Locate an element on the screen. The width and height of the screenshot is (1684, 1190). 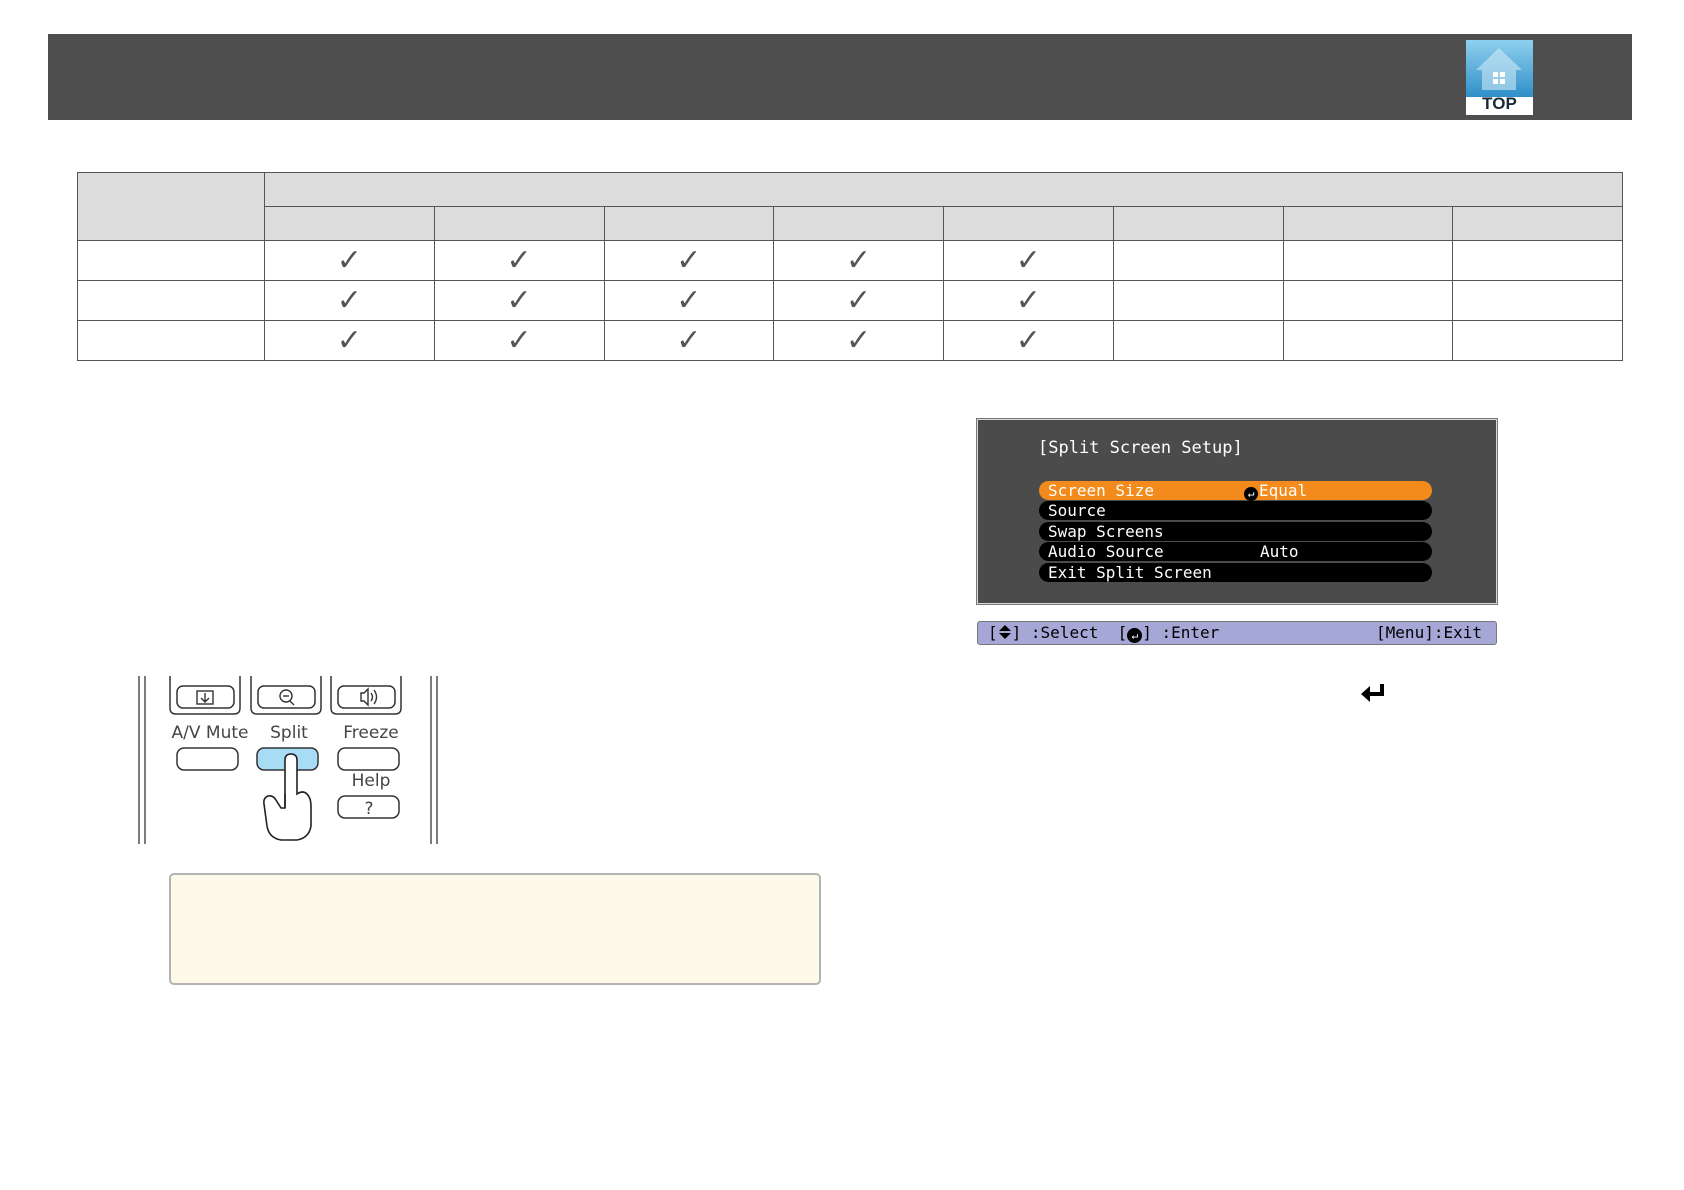
split-label: Split is located at coordinates (289, 733).